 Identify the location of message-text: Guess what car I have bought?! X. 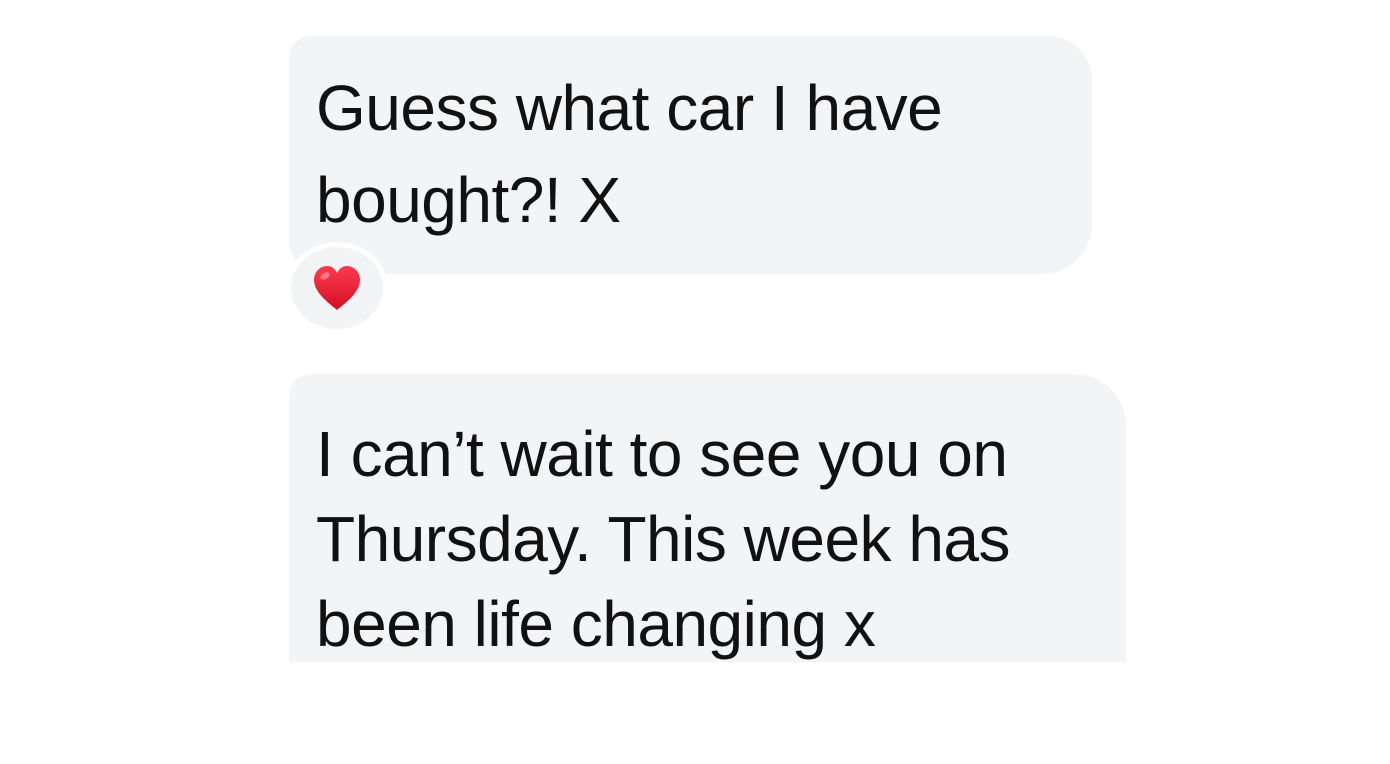
(629, 154).